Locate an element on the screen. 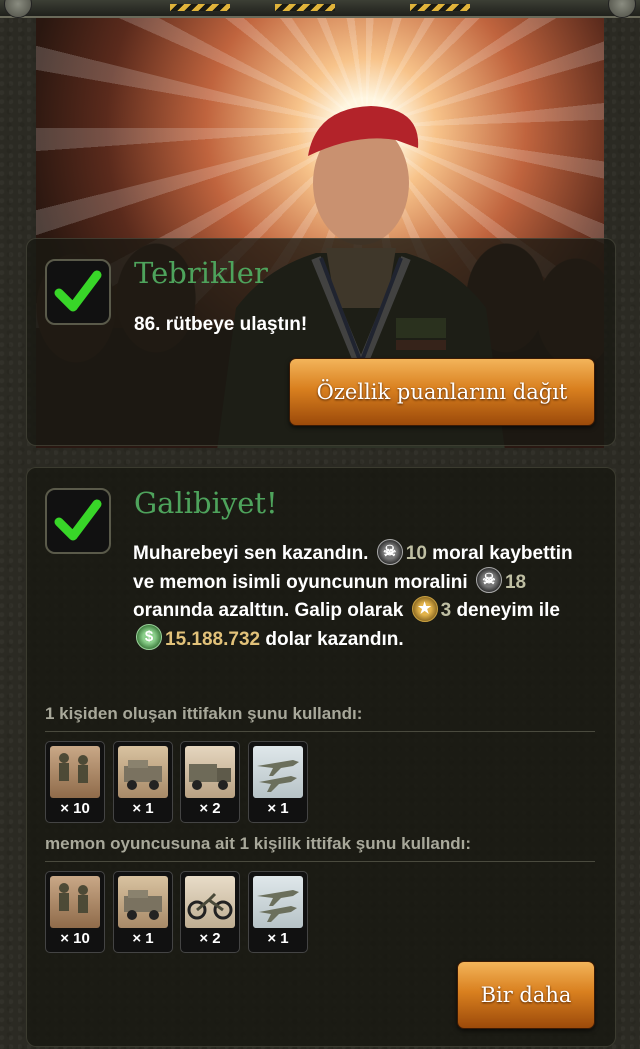  military-truck-icon is located at coordinates (210, 772).